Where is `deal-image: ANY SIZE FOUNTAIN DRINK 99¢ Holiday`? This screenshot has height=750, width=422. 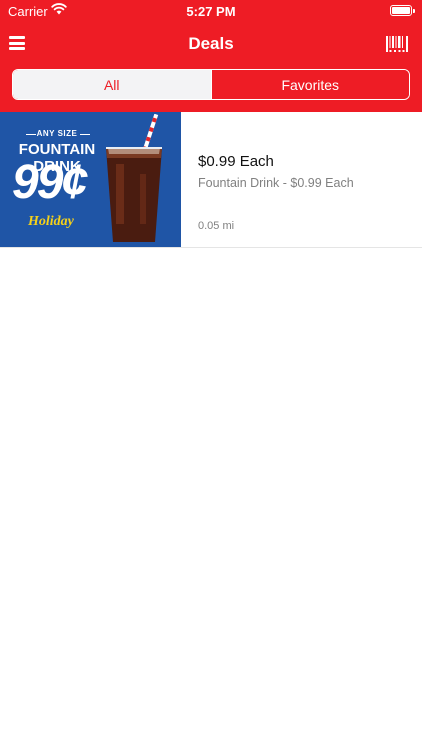 deal-image: ANY SIZE FOUNTAIN DRINK 99¢ Holiday is located at coordinates (90, 179).